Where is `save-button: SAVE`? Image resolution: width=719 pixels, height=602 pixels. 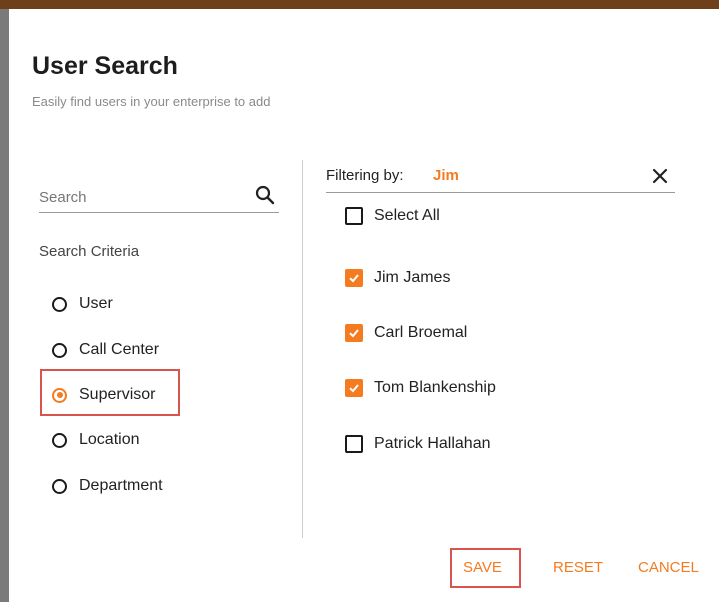
save-button: SAVE is located at coordinates (482, 567).